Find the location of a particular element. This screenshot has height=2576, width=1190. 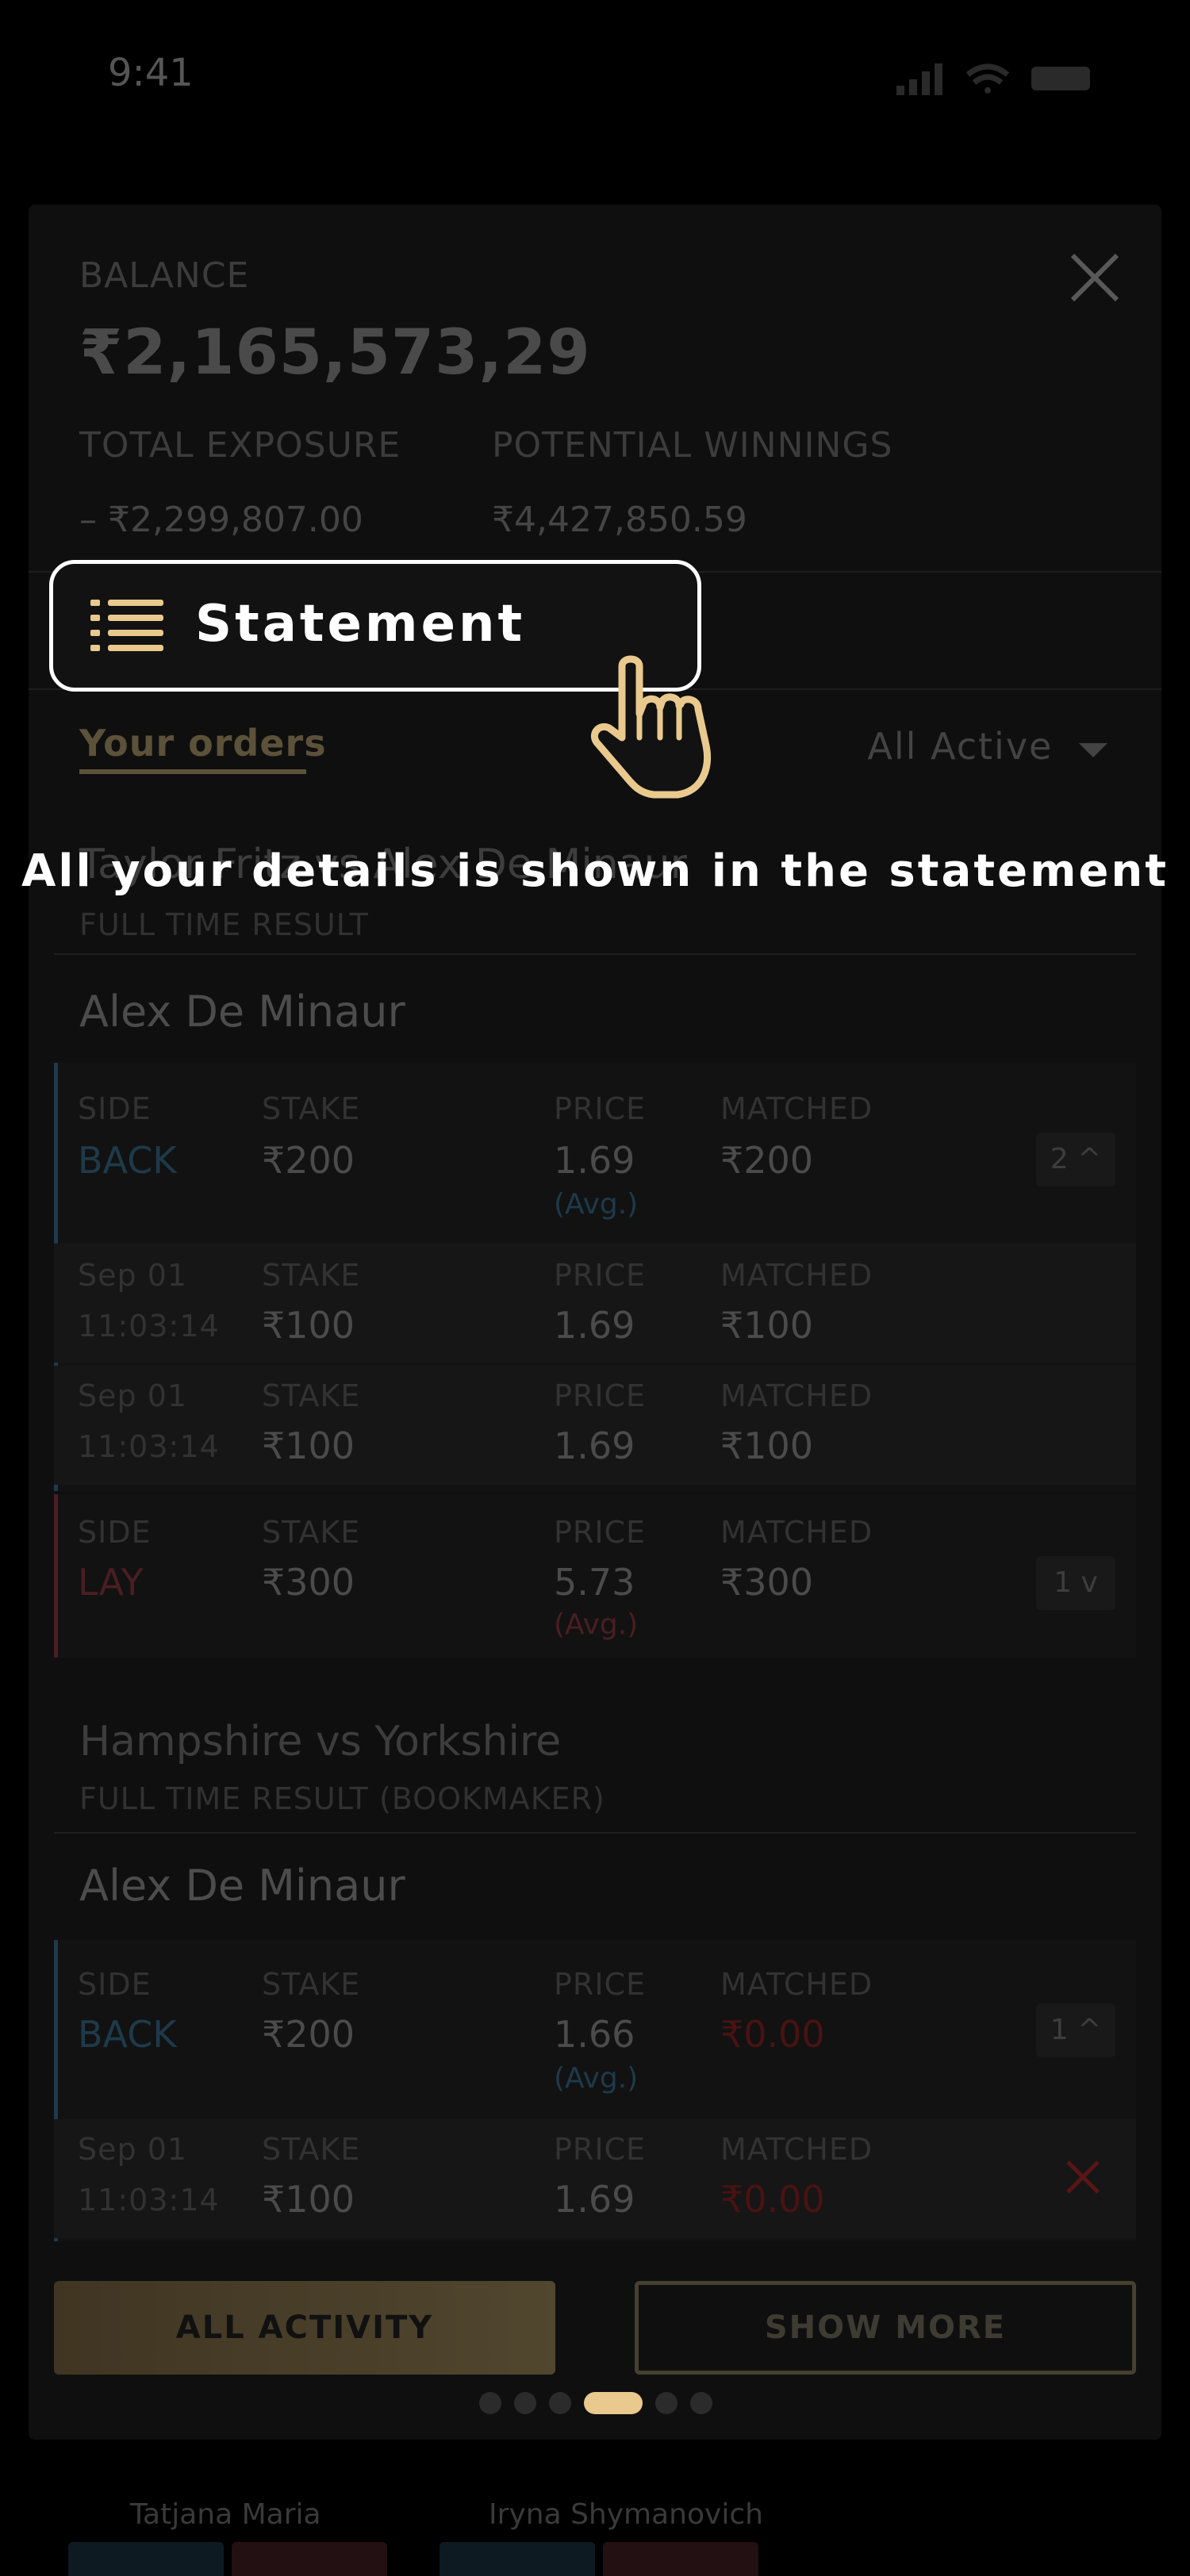

order-count-toggle: 1 ^ is located at coordinates (1075, 2030).